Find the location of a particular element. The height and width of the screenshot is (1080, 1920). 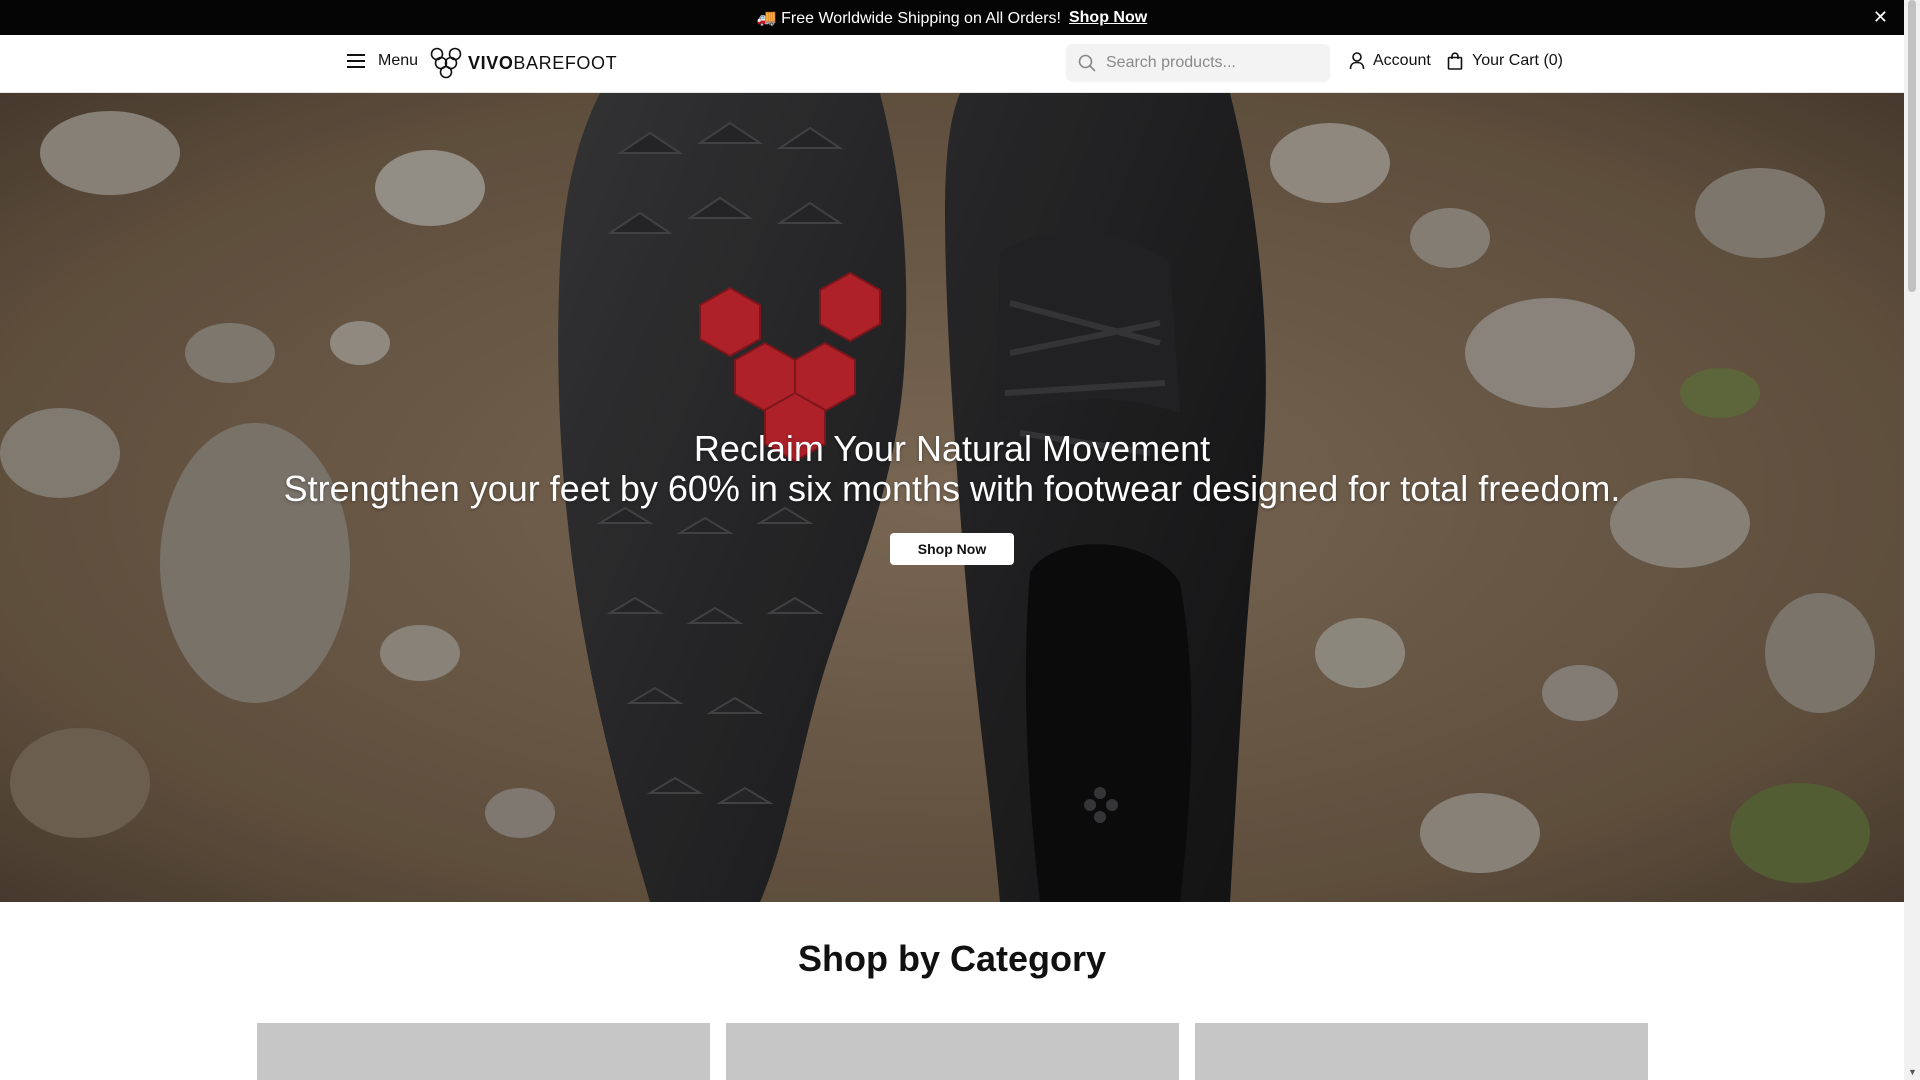

cart-link: Your Cart (0) is located at coordinates (1505, 61).